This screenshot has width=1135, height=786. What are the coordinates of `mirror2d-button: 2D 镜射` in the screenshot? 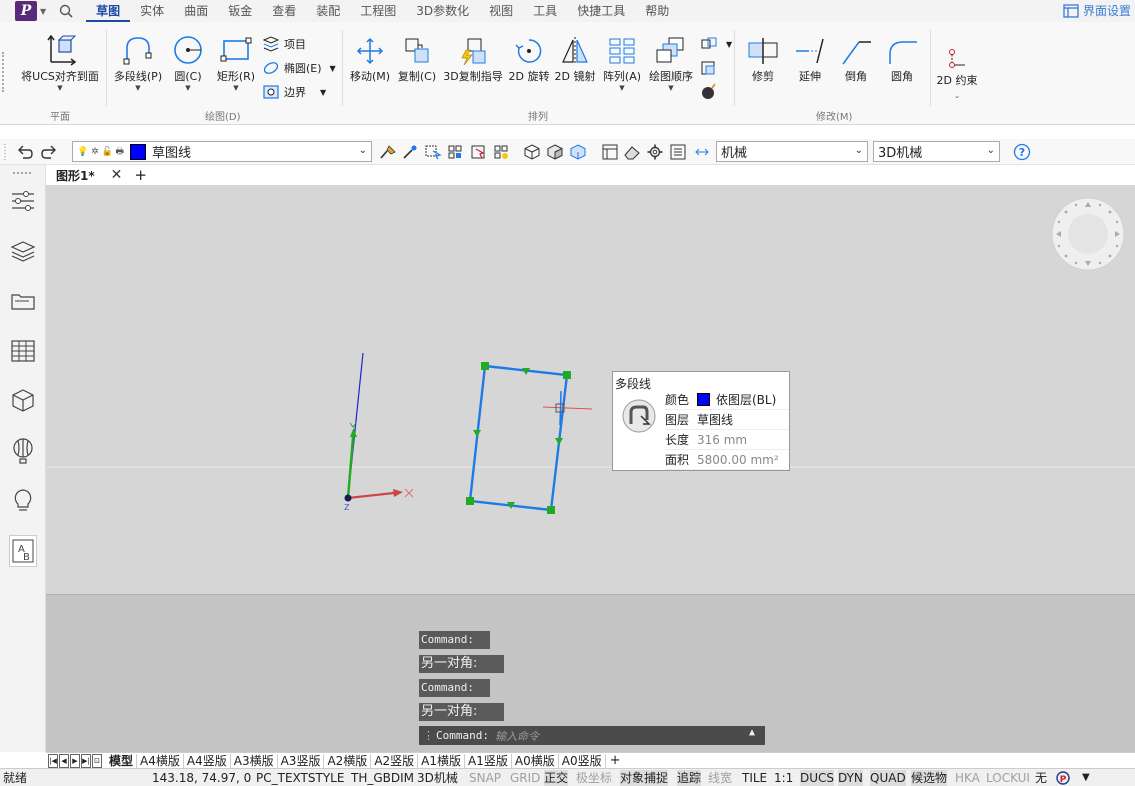 It's located at (575, 60).